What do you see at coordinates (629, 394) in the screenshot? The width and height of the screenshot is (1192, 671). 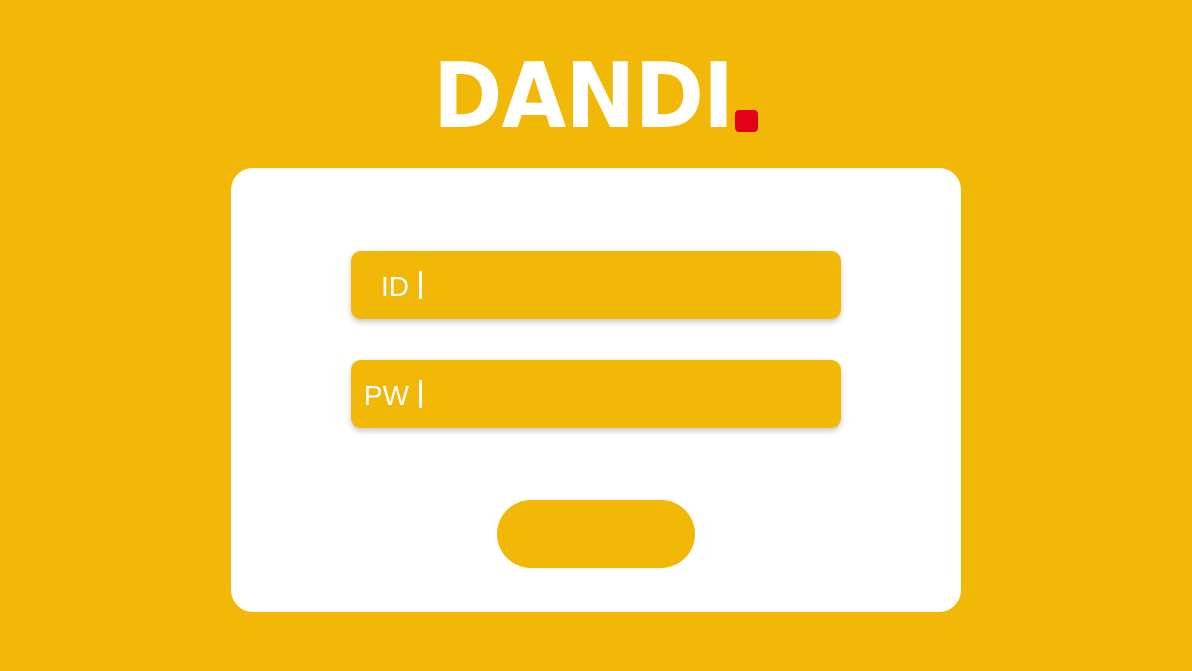 I see `pw-input` at bounding box center [629, 394].